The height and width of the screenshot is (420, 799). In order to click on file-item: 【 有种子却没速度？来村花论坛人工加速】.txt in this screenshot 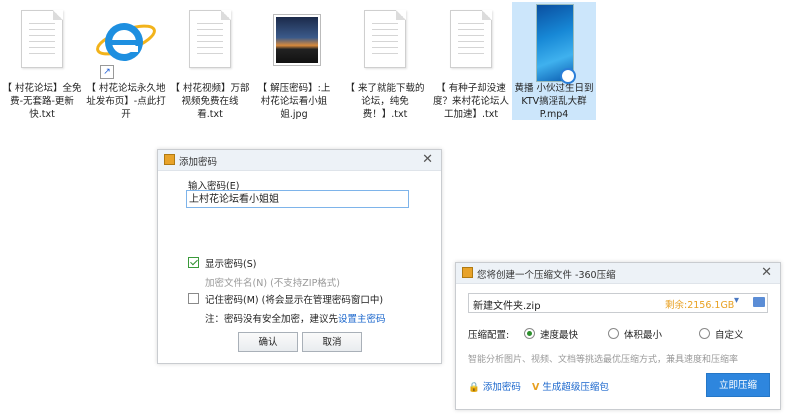, I will do `click(471, 61)`.